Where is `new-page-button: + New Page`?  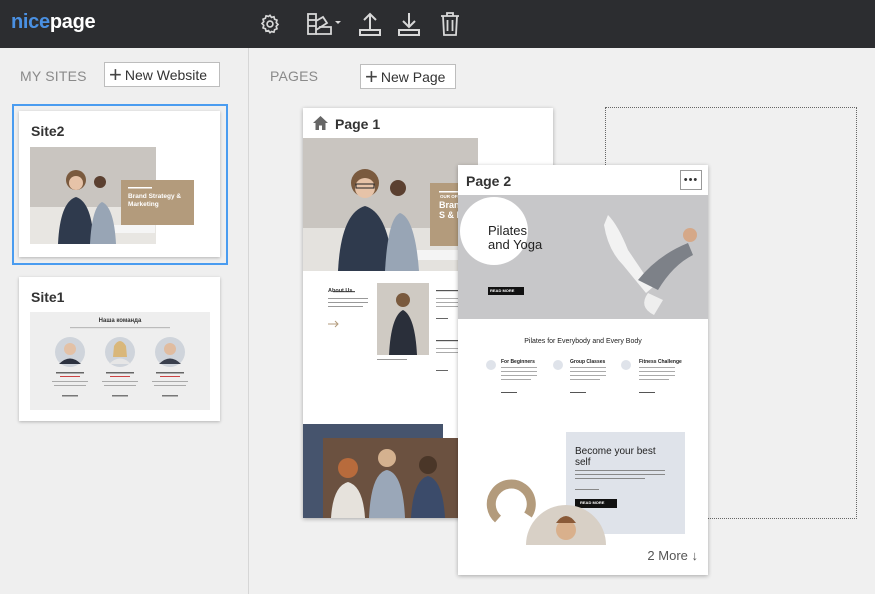
new-page-button: + New Page is located at coordinates (408, 76).